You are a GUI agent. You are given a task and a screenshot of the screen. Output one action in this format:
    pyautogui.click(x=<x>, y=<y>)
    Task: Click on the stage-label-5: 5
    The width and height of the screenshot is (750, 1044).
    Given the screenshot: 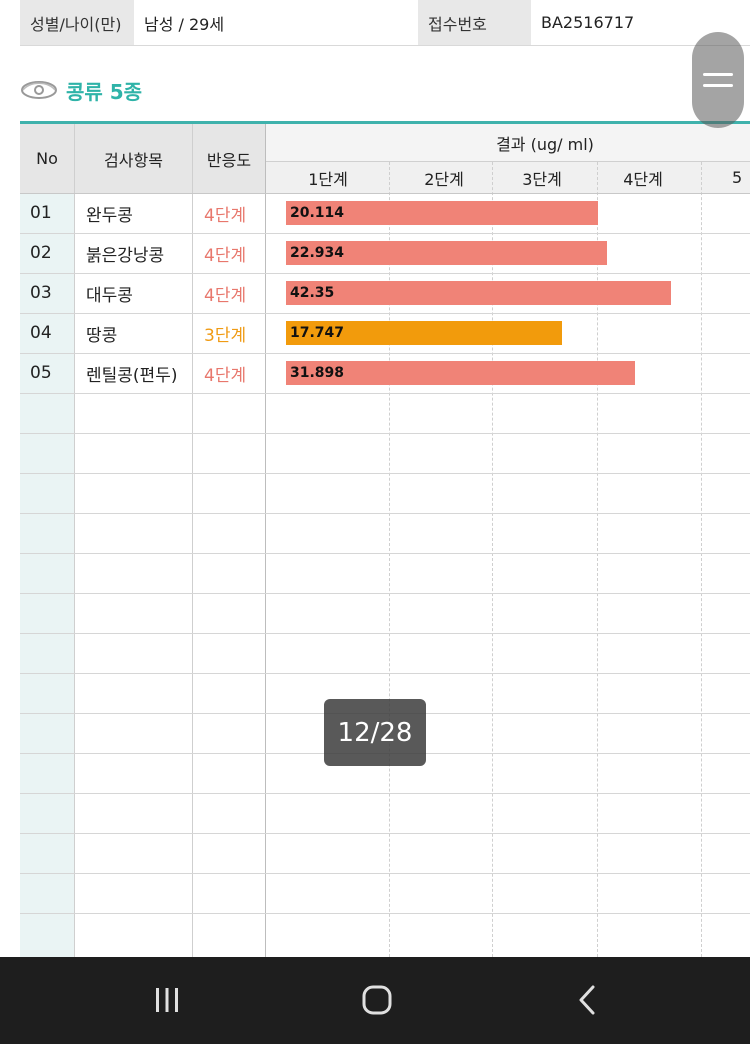 What is the action you would take?
    pyautogui.click(x=737, y=177)
    